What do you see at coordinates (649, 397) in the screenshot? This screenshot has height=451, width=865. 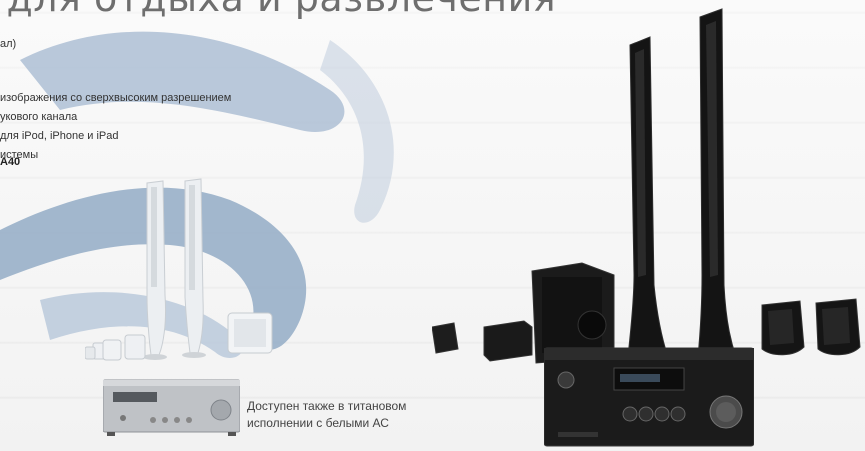 I see `black-receiver-image` at bounding box center [649, 397].